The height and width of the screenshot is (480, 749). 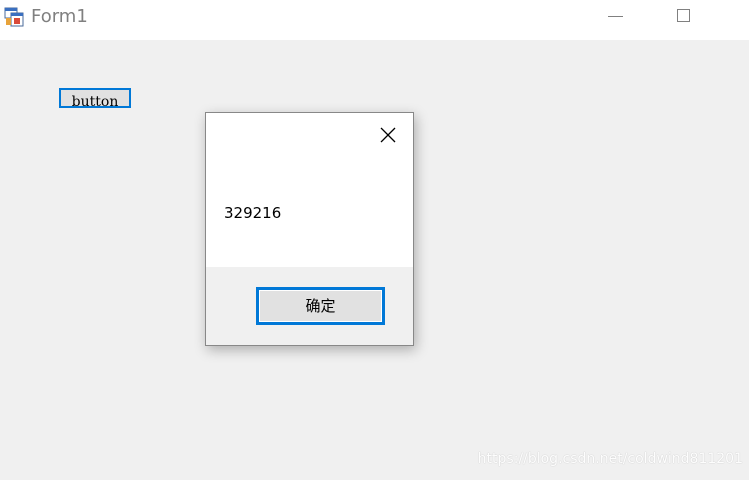 What do you see at coordinates (309, 229) in the screenshot?
I see `message-box: 329216 确定` at bounding box center [309, 229].